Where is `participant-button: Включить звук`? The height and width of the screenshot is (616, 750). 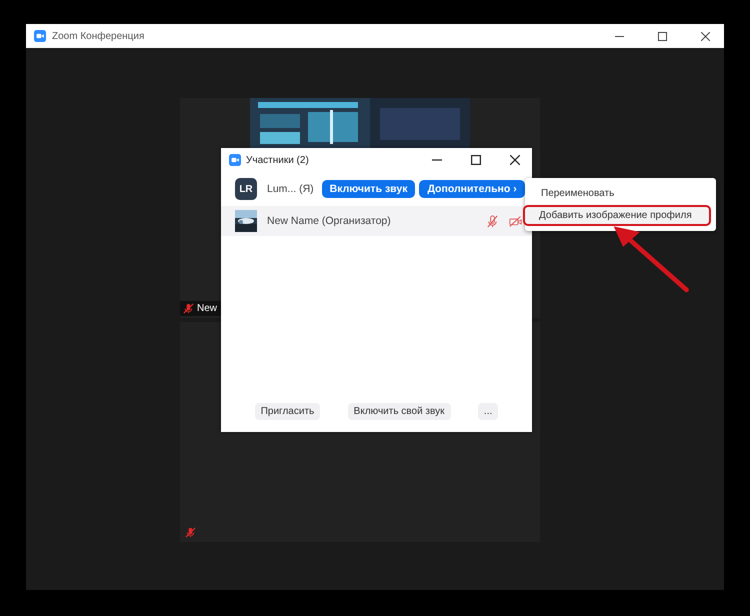 participant-button: Включить звук is located at coordinates (369, 189).